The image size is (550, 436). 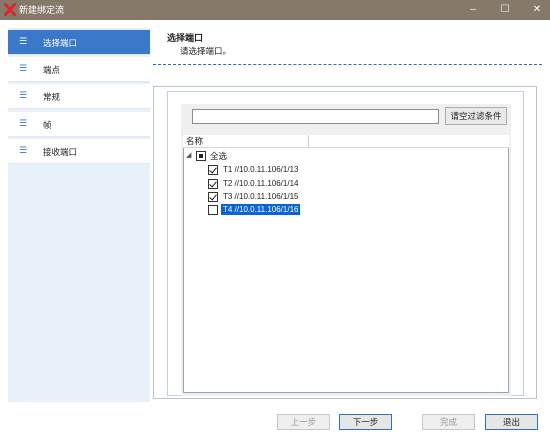 I want to click on port-label-t3: T3 //10.0.11.106/1/15, so click(x=260, y=196).